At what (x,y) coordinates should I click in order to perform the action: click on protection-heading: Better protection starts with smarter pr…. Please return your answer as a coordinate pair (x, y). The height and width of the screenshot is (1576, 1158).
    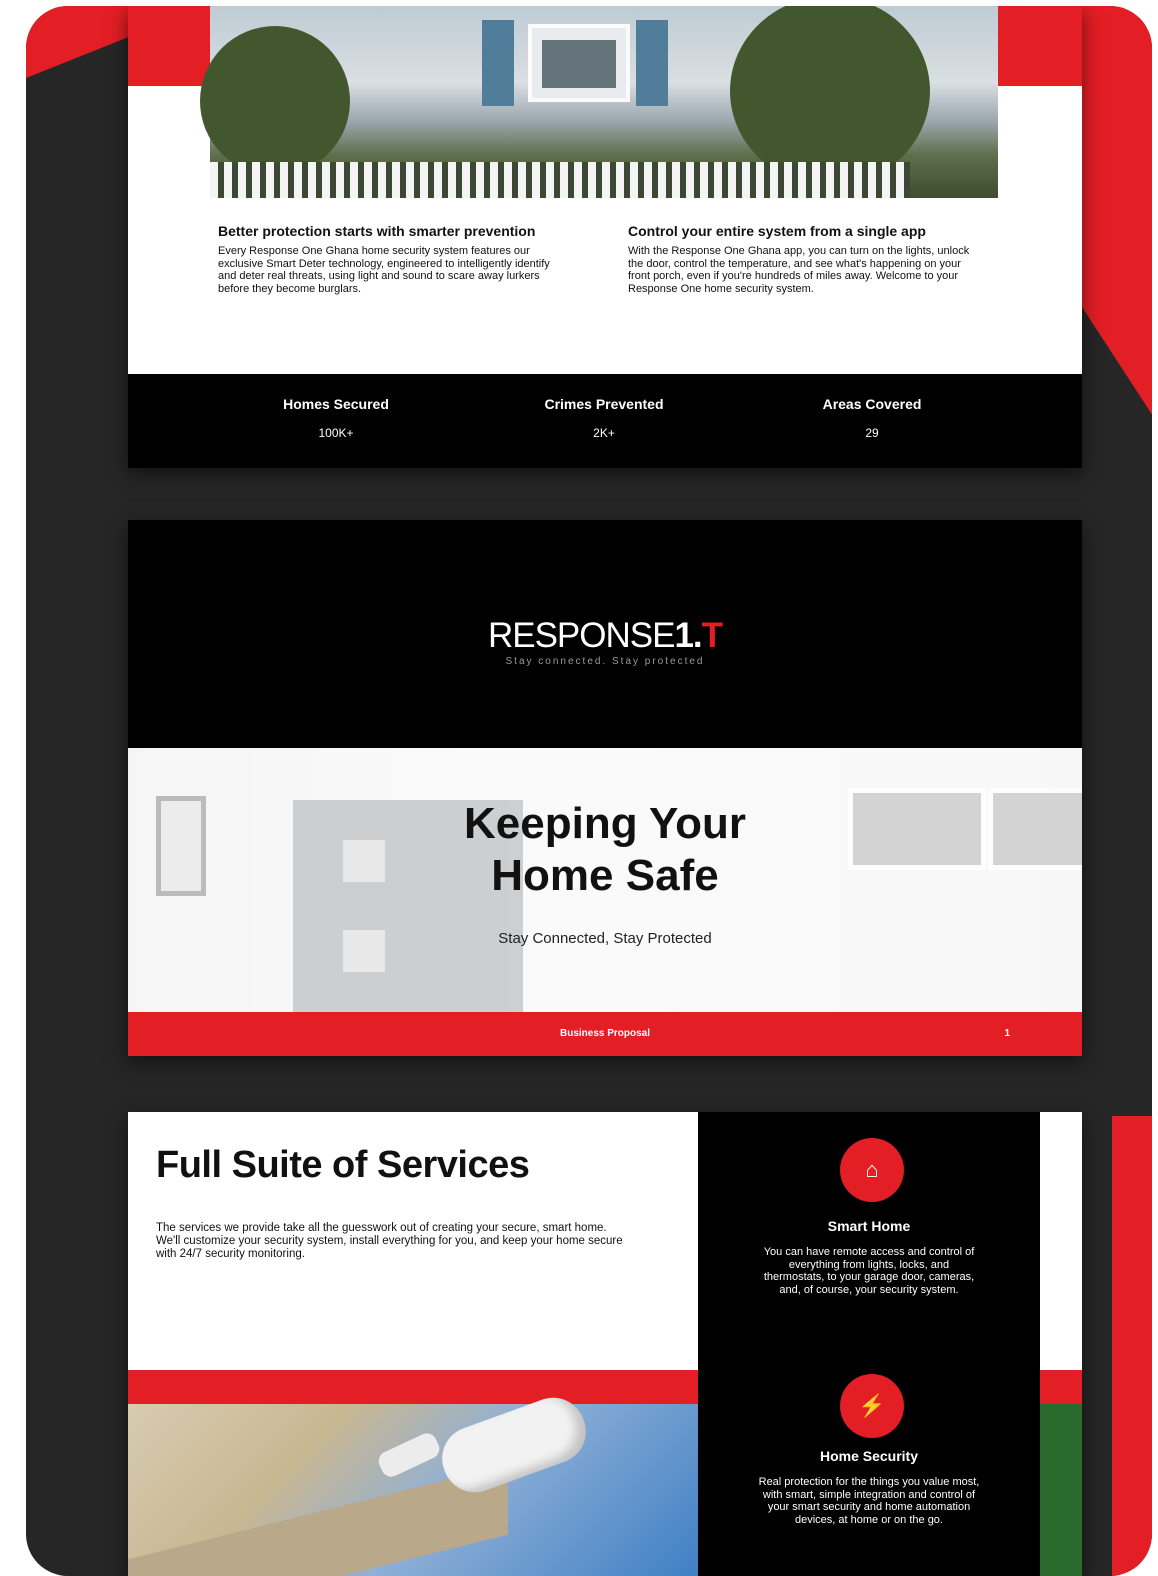
    Looking at the image, I should click on (377, 231).